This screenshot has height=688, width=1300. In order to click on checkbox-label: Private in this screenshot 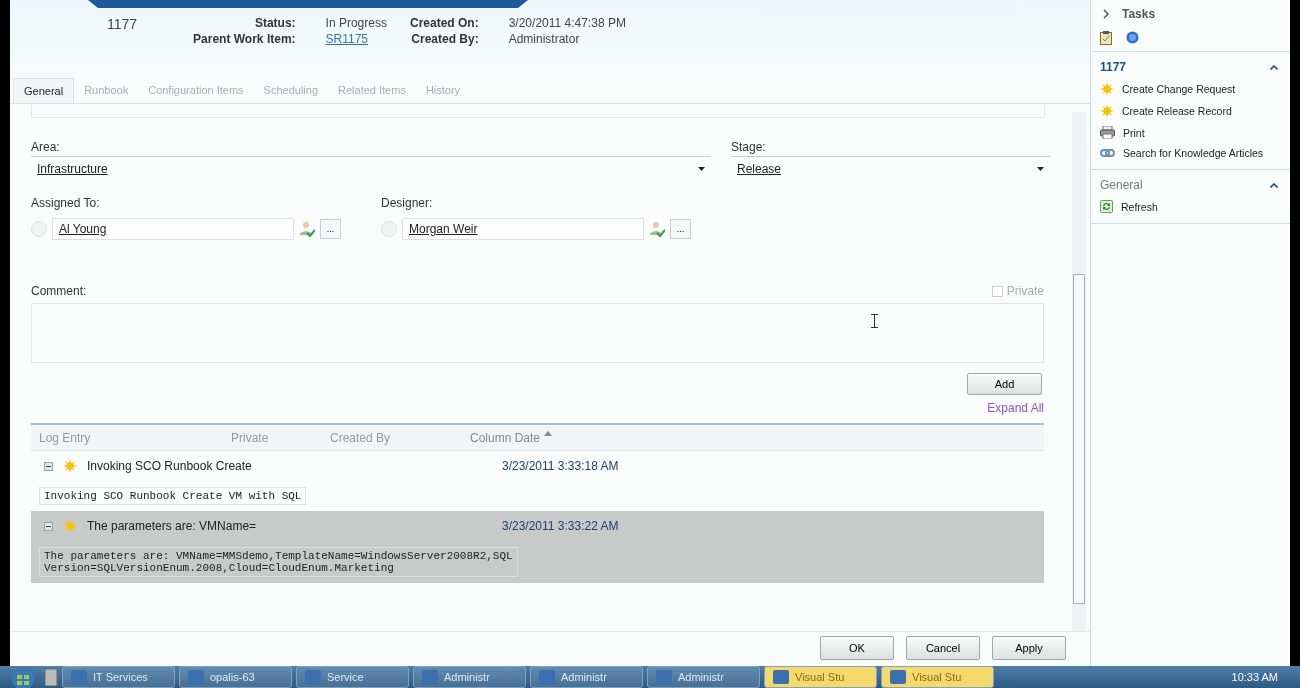, I will do `click(1025, 291)`.